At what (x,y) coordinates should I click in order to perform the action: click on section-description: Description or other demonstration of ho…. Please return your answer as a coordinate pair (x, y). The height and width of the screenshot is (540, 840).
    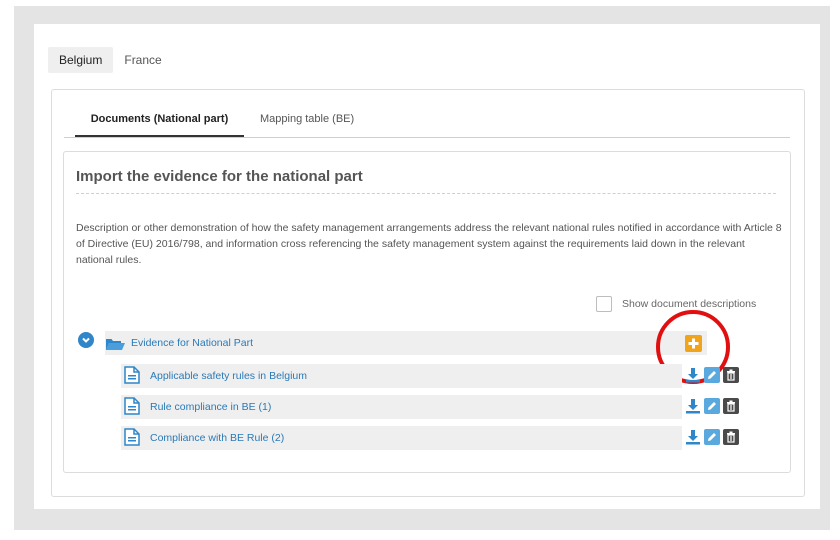
    Looking at the image, I should click on (429, 244).